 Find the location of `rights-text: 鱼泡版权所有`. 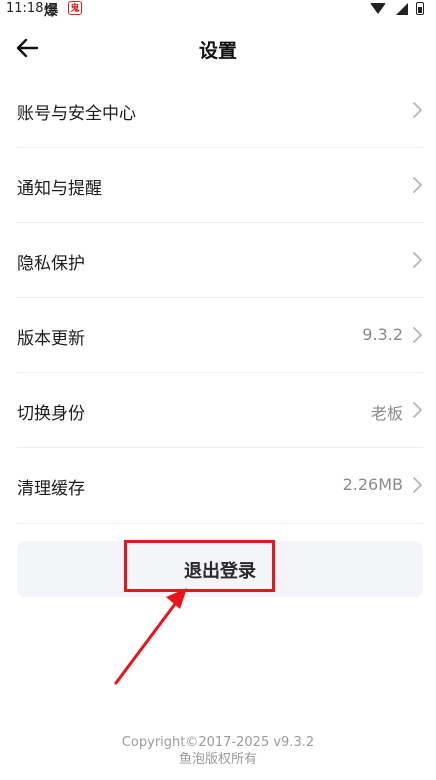

rights-text: 鱼泡版权所有 is located at coordinates (217, 759).